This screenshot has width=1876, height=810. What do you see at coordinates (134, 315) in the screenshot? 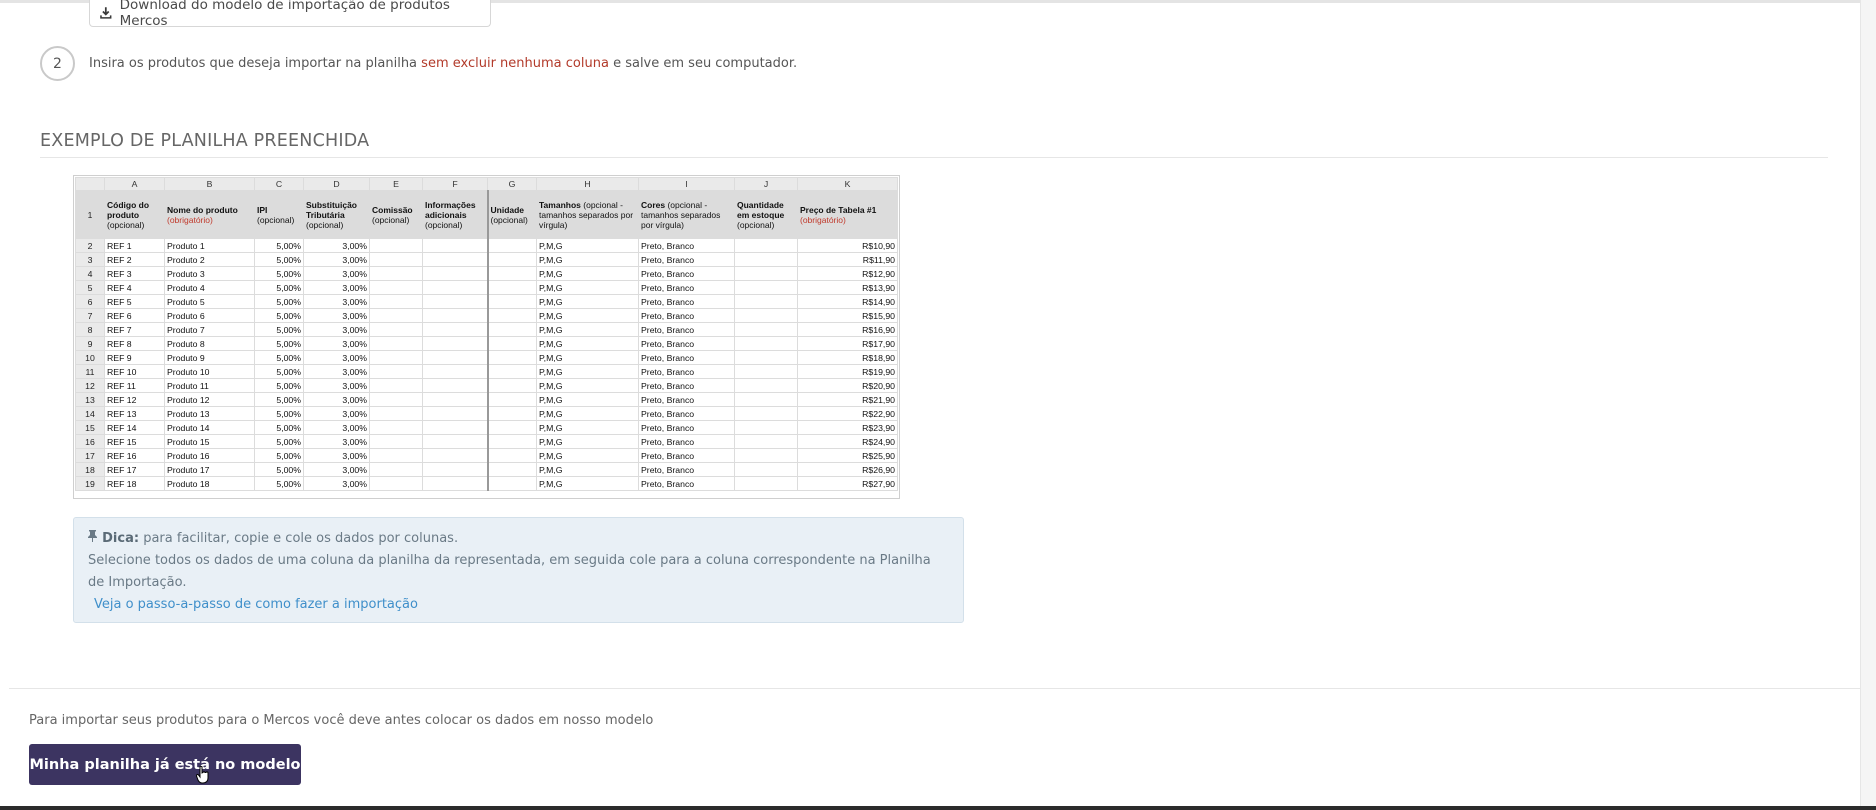
I see `table-cell: REF 6` at bounding box center [134, 315].